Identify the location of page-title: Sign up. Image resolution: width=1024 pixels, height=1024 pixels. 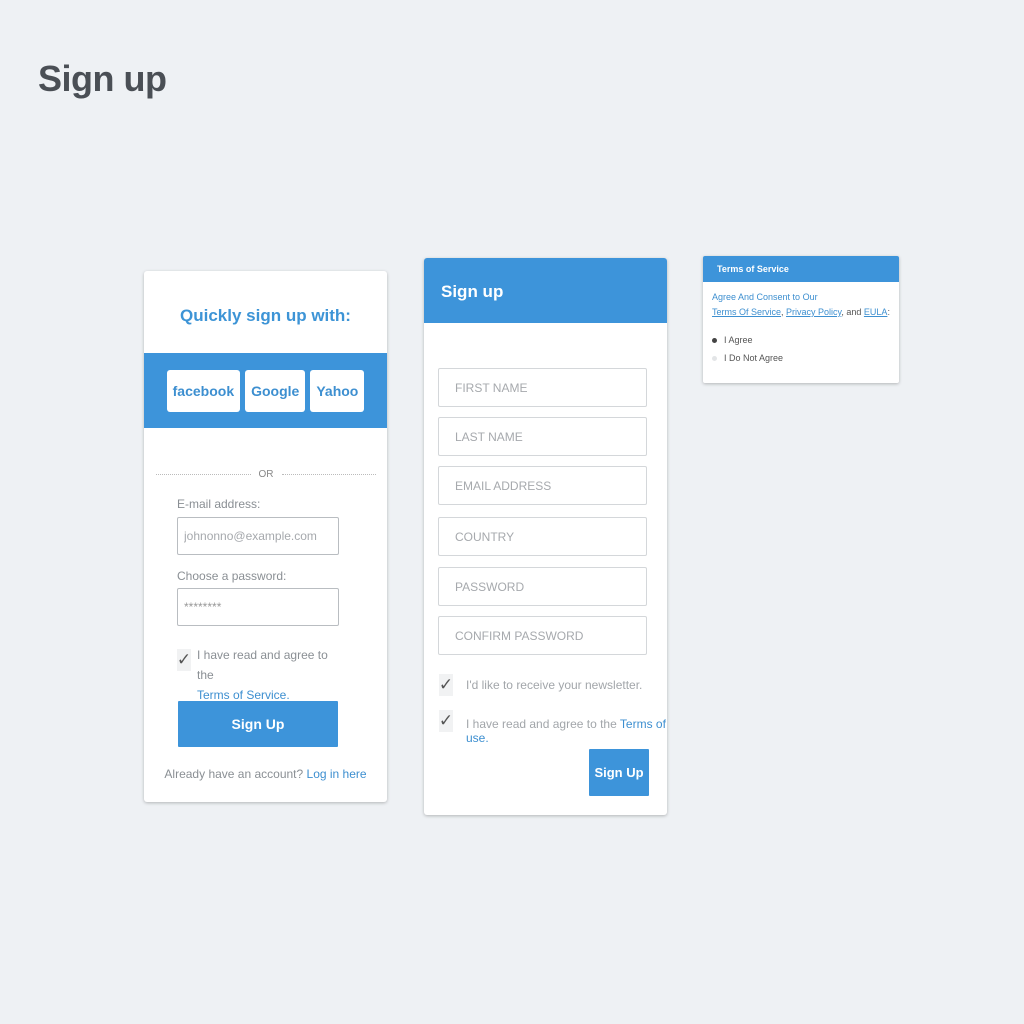
(102, 78).